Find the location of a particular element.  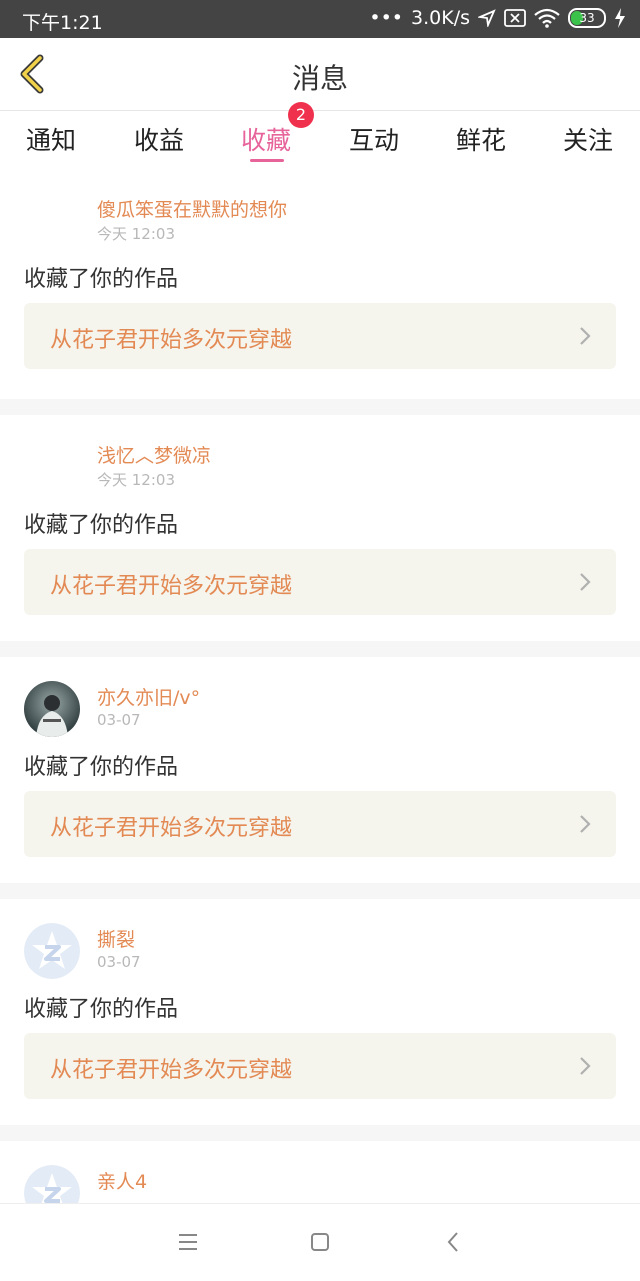

home-square-icon is located at coordinates (320, 1242).